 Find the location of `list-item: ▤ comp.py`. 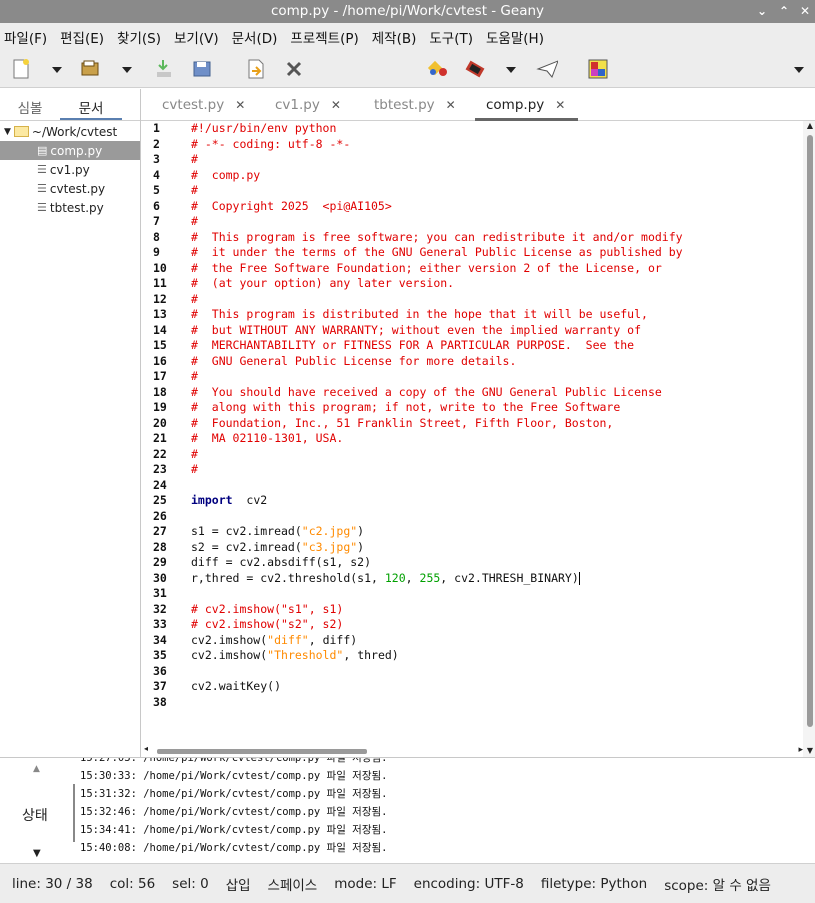

list-item: ▤ comp.py is located at coordinates (70, 150).